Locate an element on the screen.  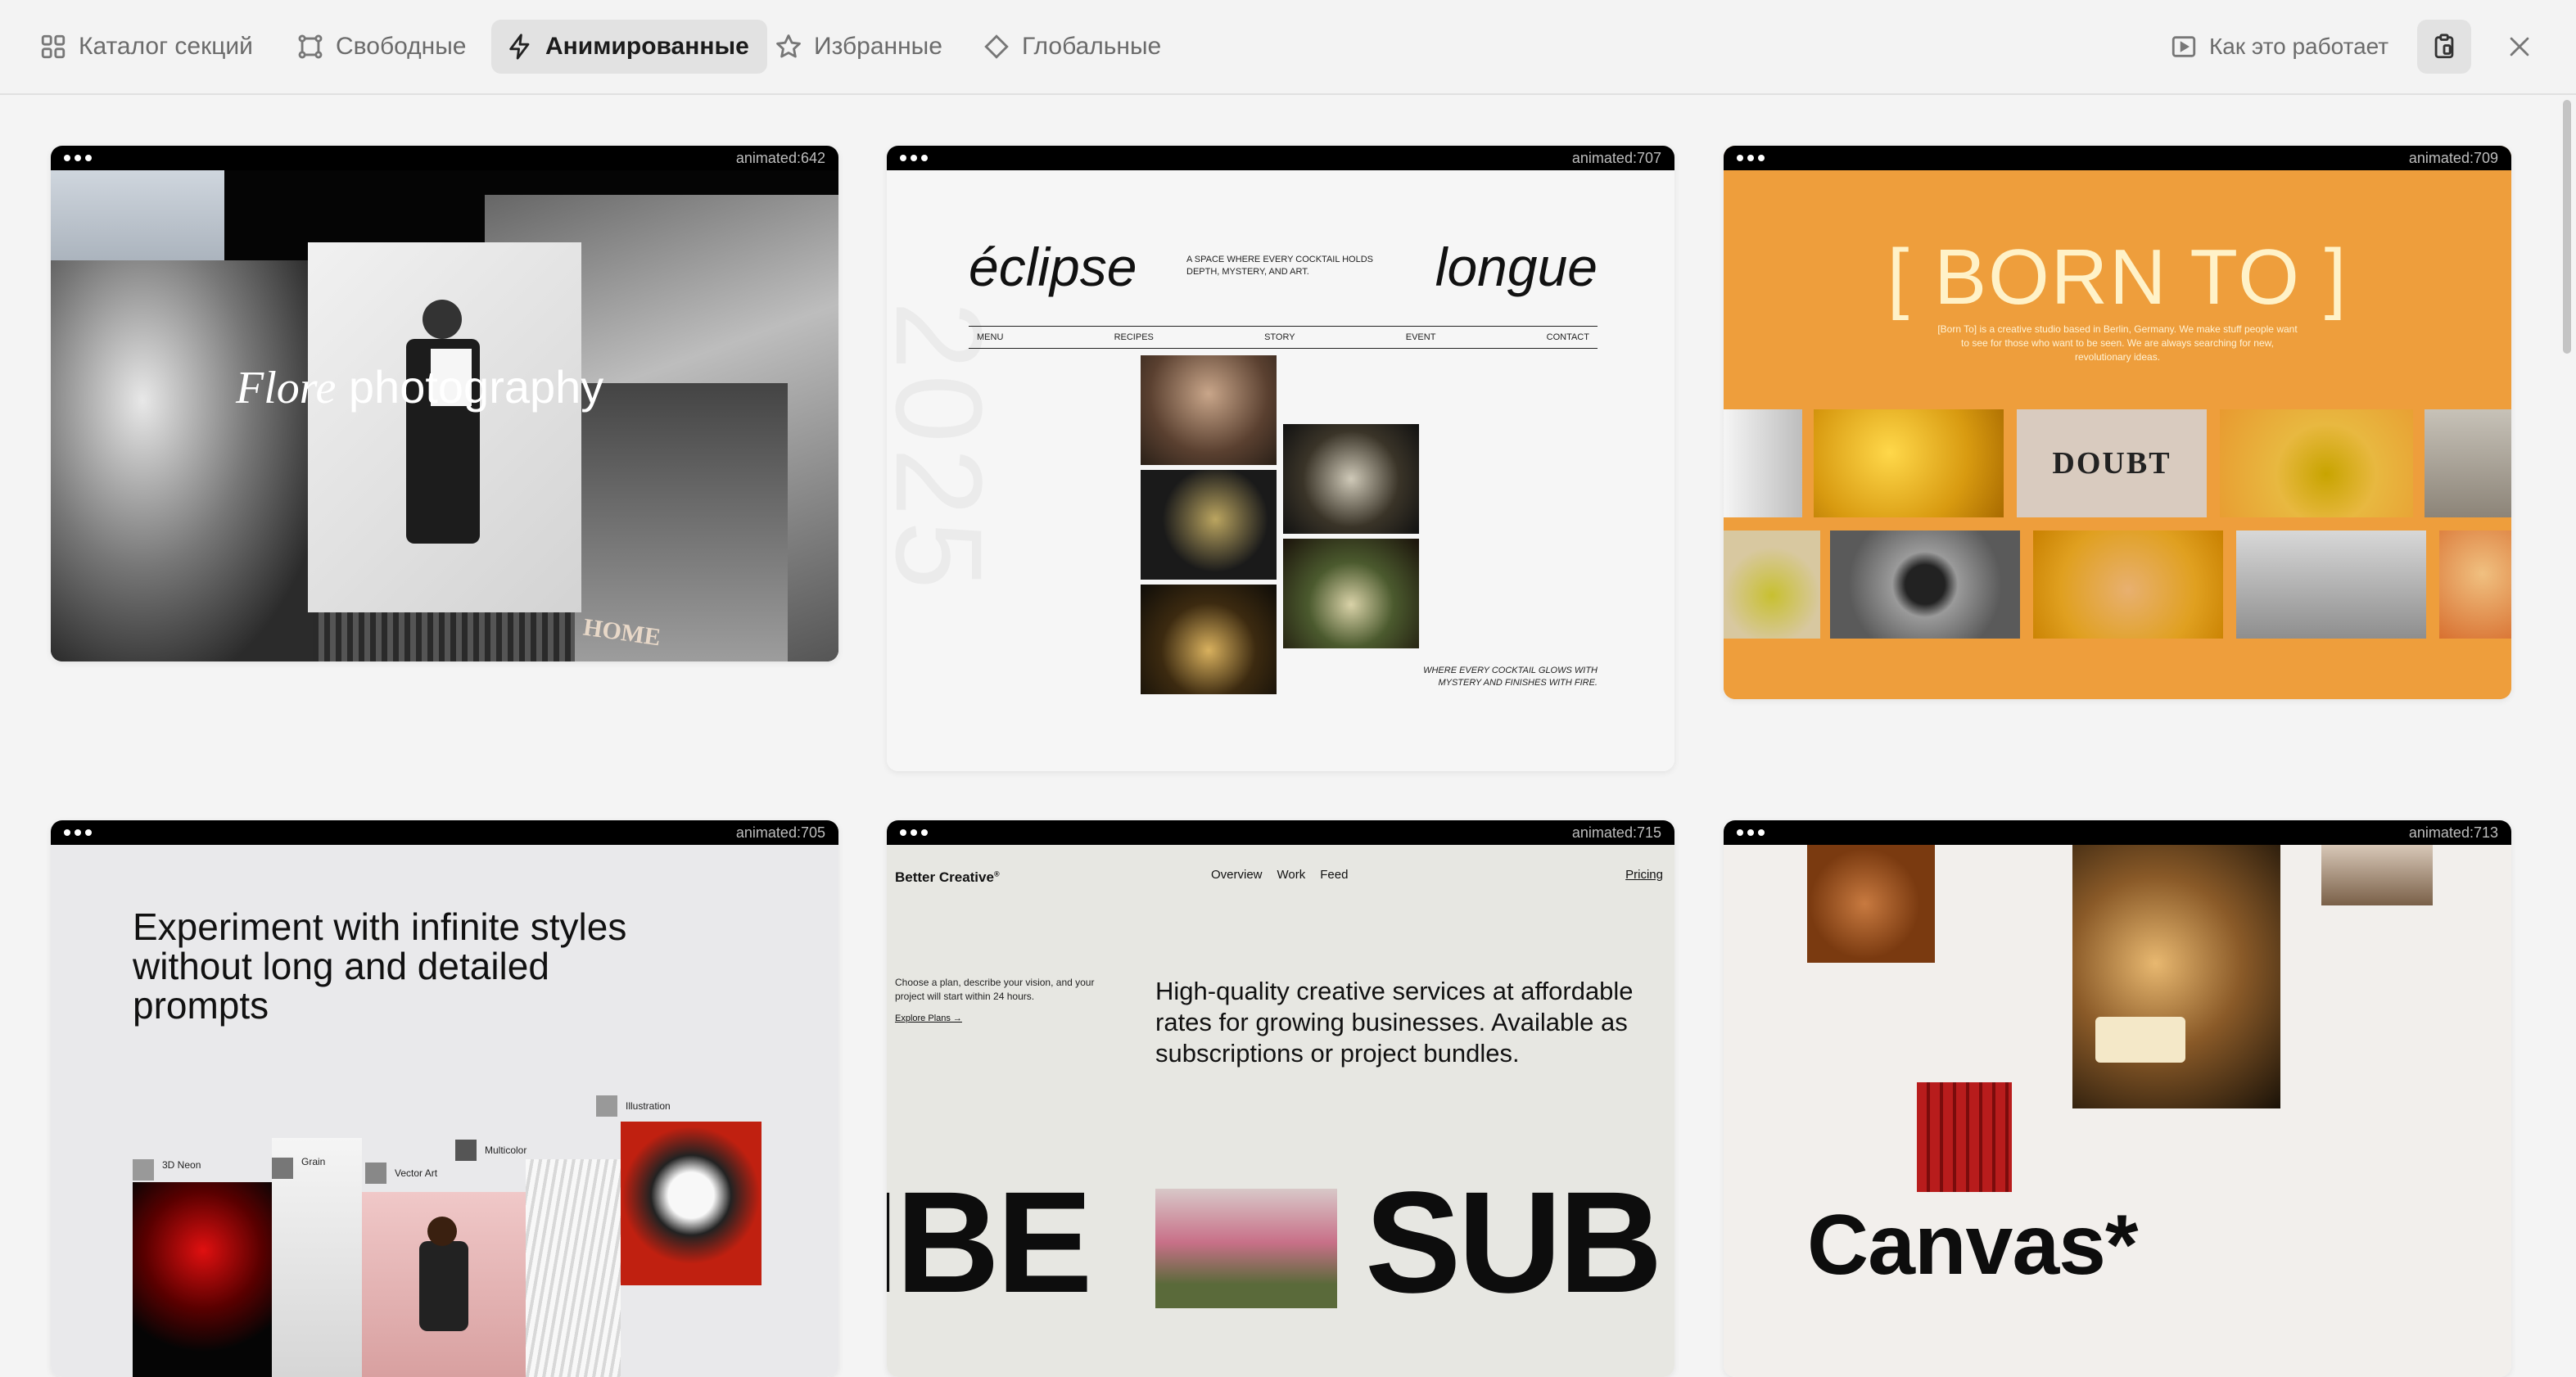
left-title: éclipse is located at coordinates (1053, 267).